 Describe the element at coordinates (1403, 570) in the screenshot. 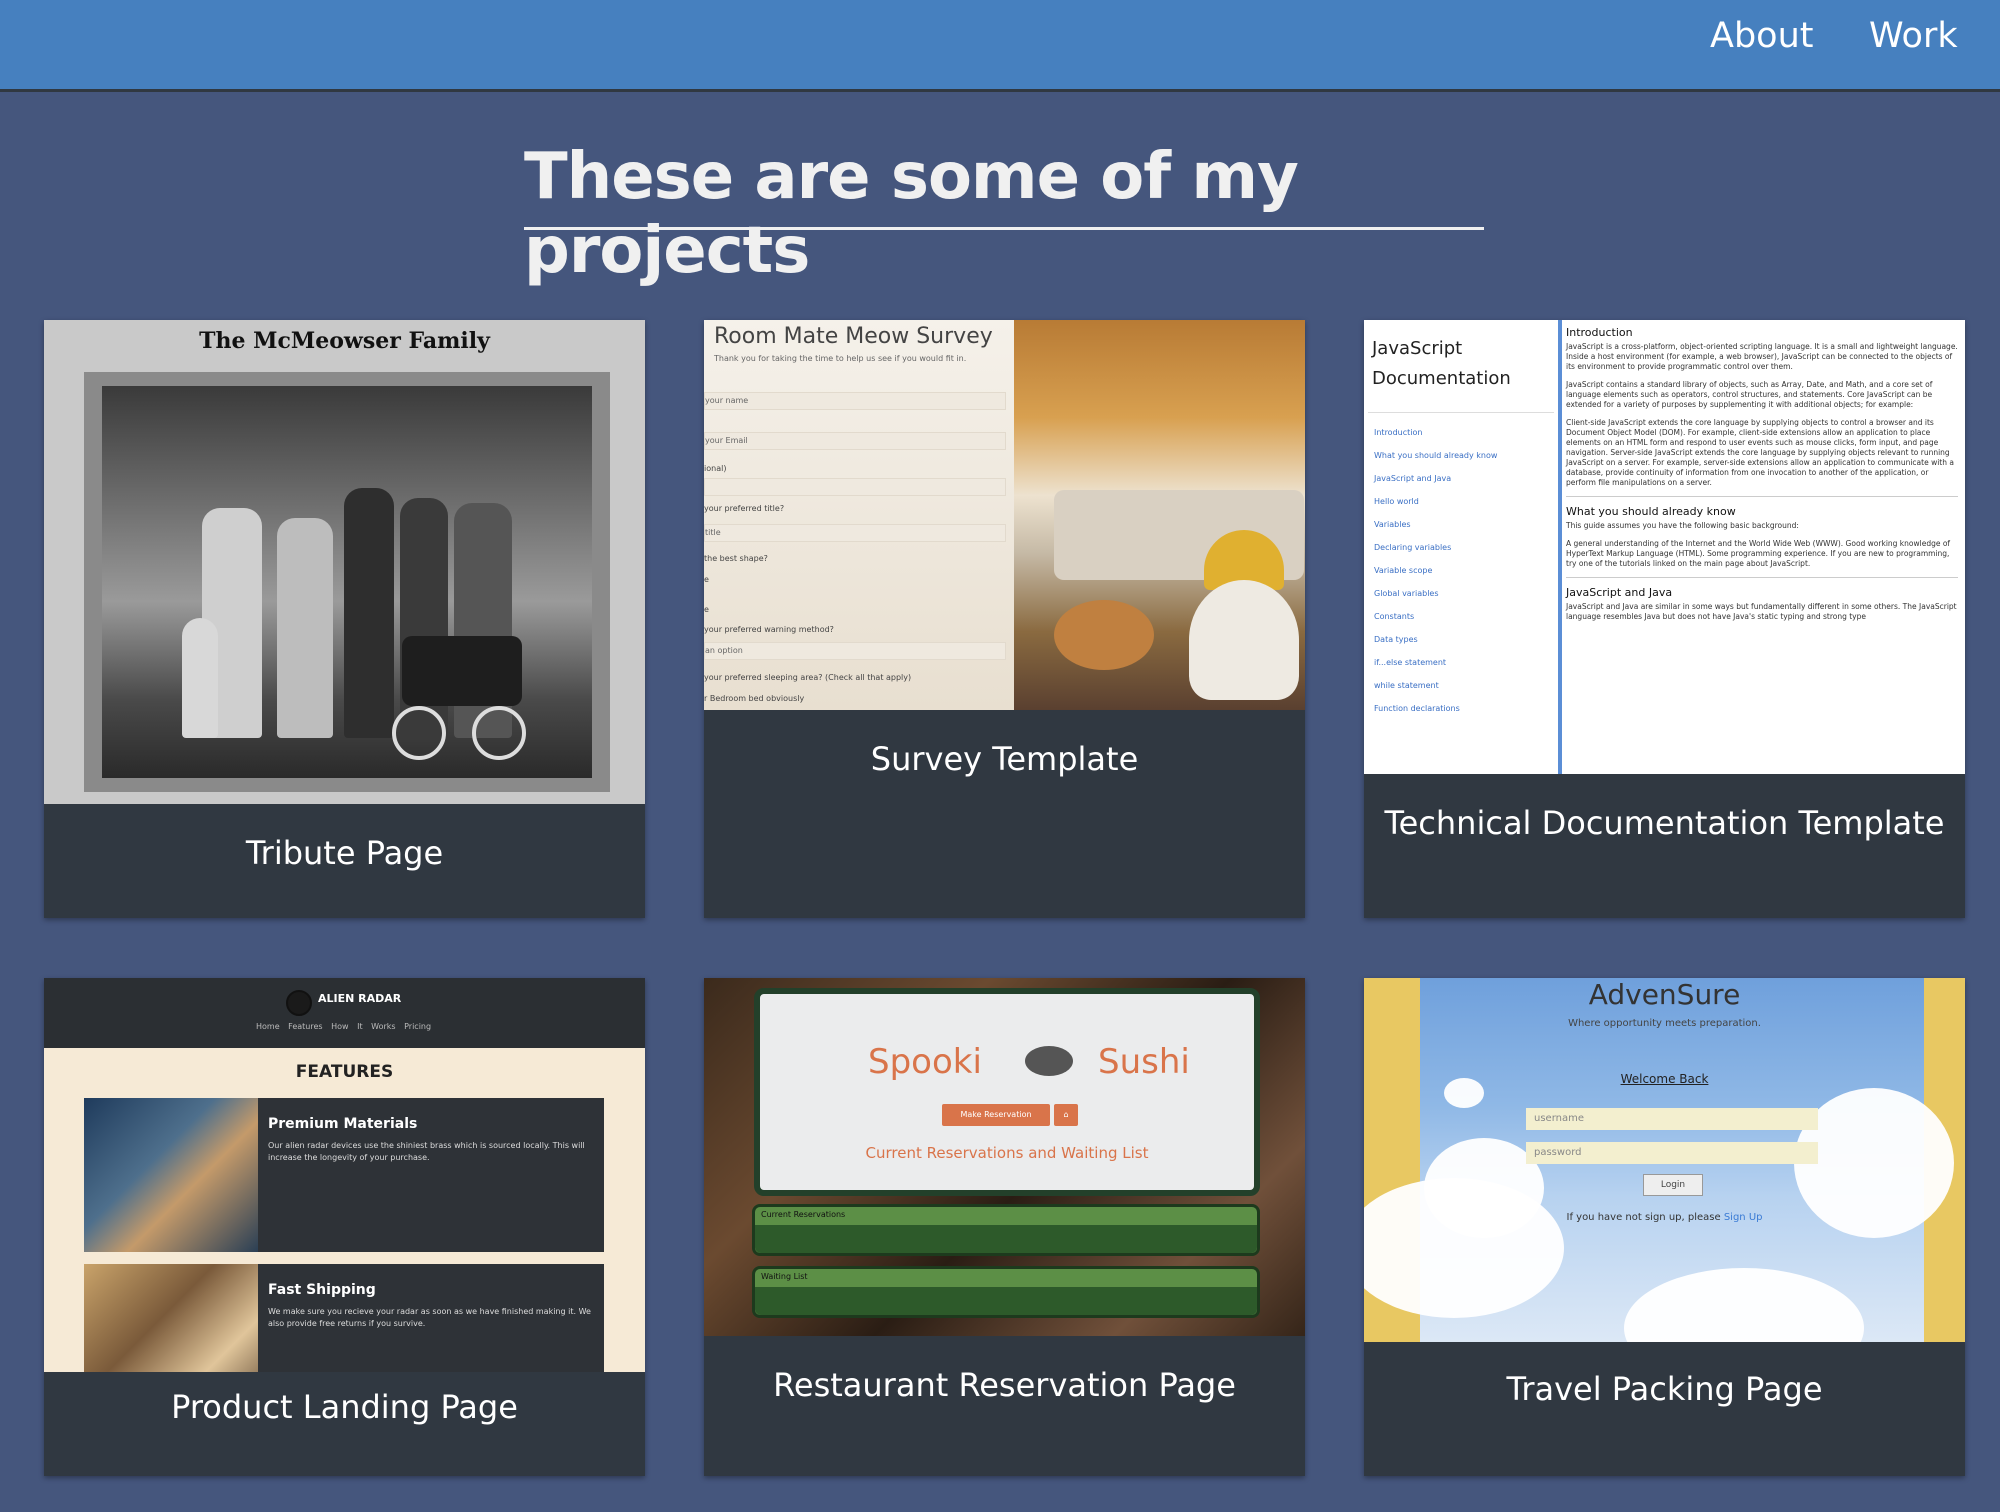

I see `doc-nav-link: Variable scope` at that location.